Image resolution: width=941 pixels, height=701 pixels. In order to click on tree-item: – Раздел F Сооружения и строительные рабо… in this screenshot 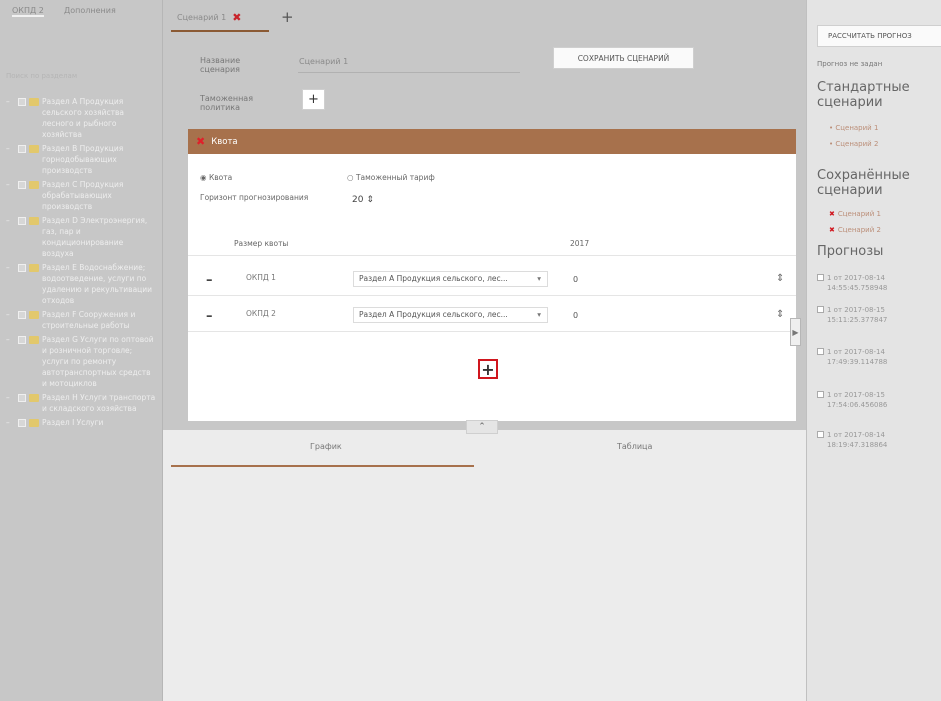, I will do `click(81, 320)`.